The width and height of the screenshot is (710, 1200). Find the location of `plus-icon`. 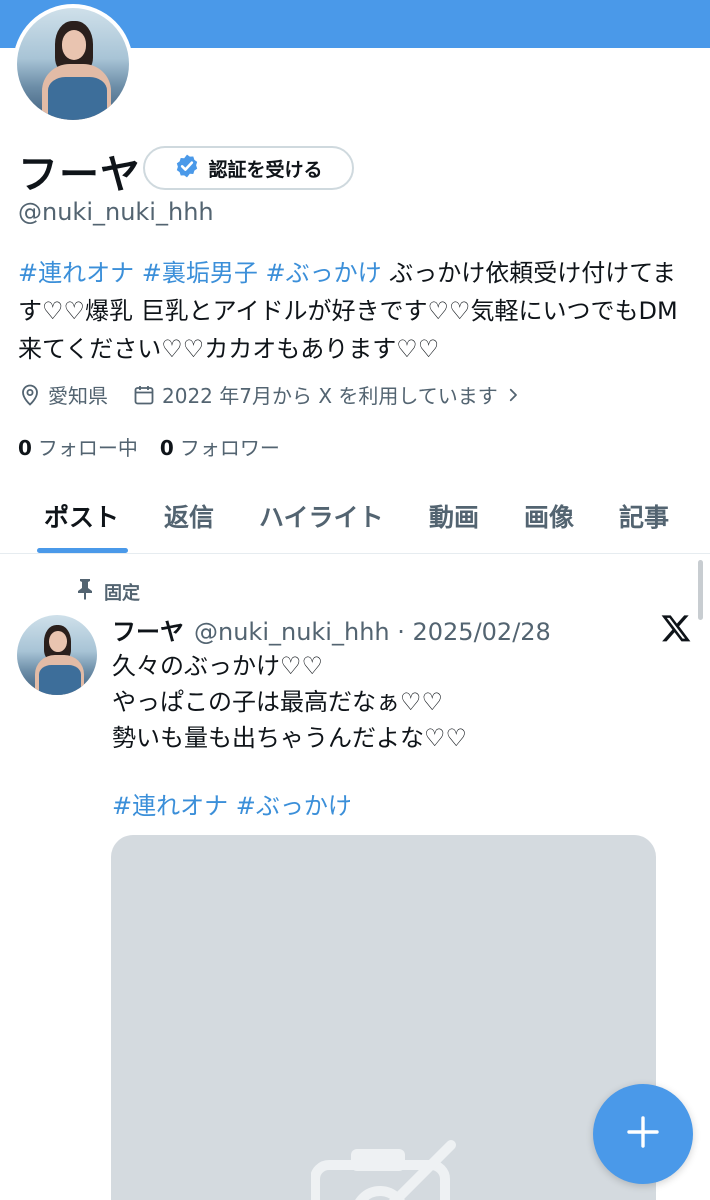

plus-icon is located at coordinates (643, 1134).